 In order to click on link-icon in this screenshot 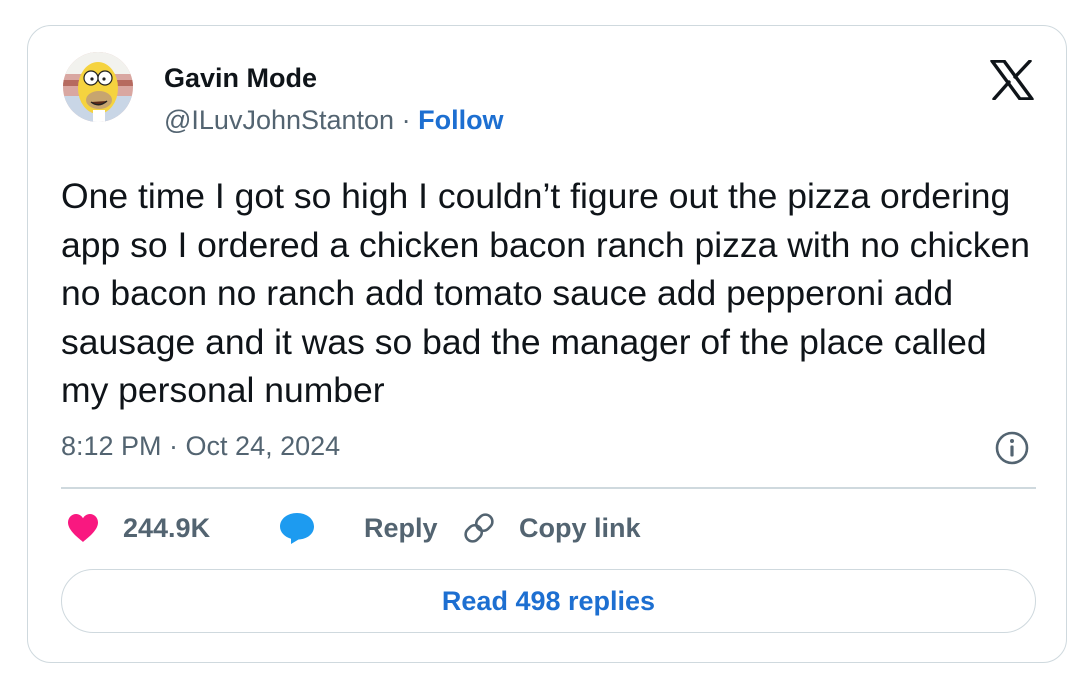, I will do `click(479, 528)`.